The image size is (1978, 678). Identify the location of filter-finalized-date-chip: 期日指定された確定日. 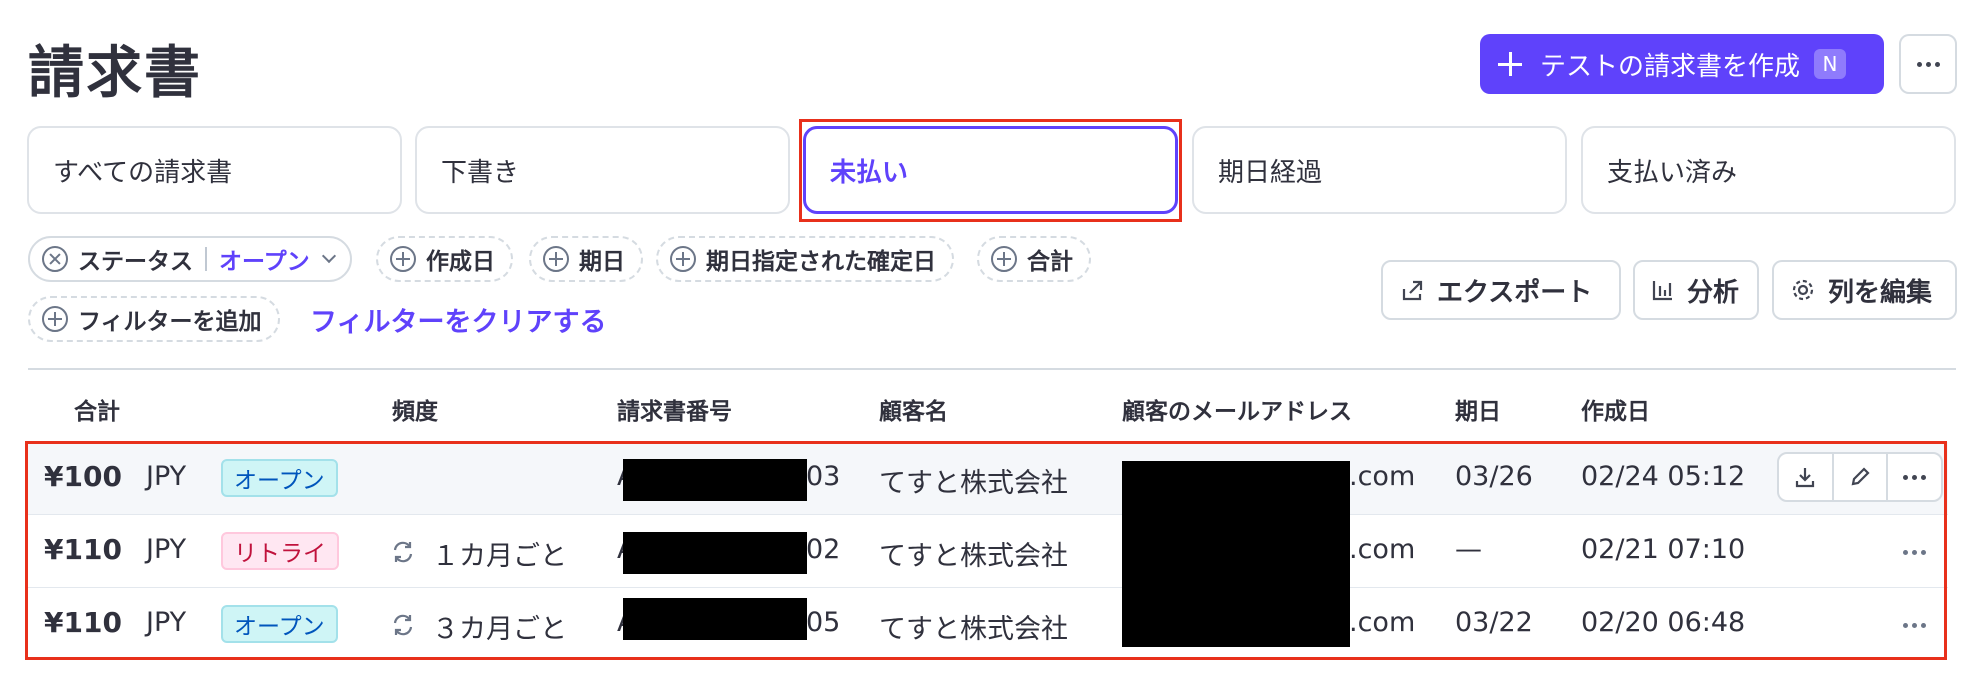
(805, 259).